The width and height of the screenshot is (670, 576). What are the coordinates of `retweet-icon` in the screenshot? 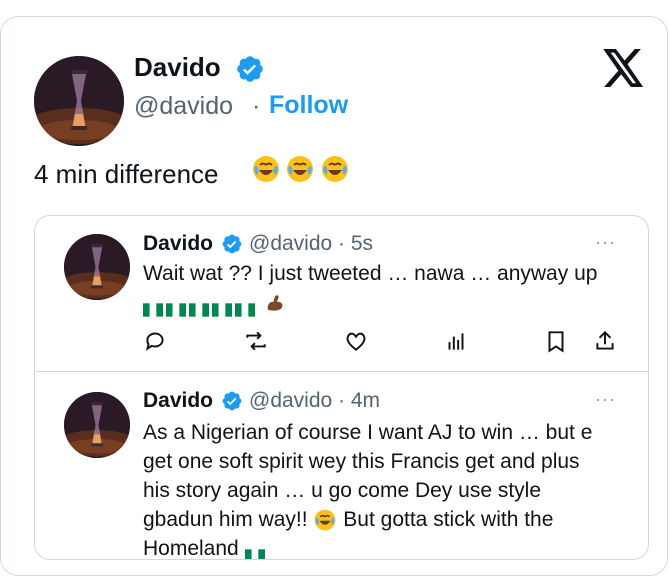 It's located at (256, 341).